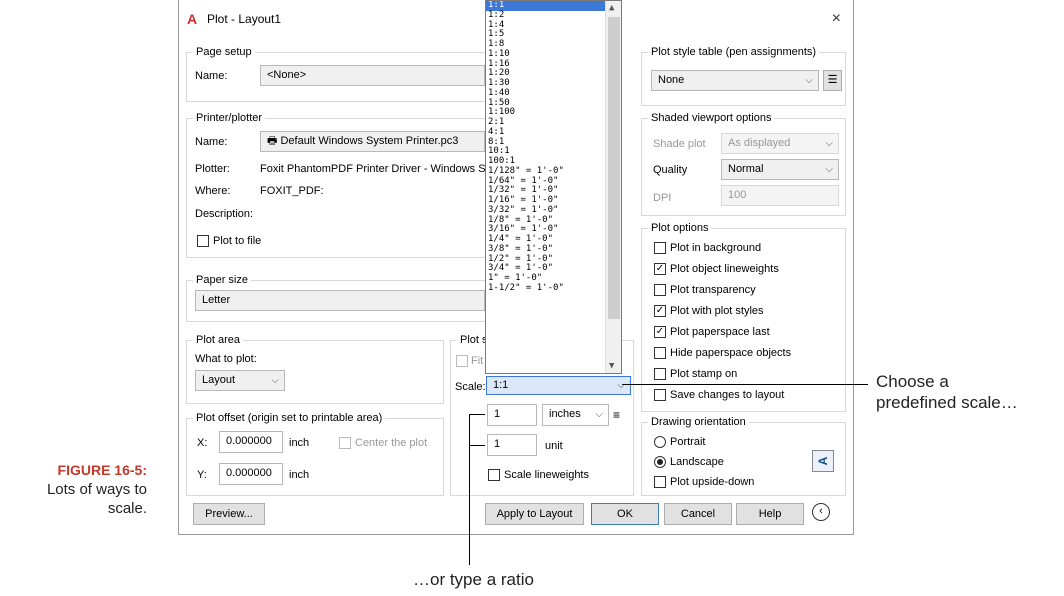 The width and height of the screenshot is (1064, 596). Describe the element at coordinates (679, 144) in the screenshot. I see `shade-plot-label: Shade plot` at that location.